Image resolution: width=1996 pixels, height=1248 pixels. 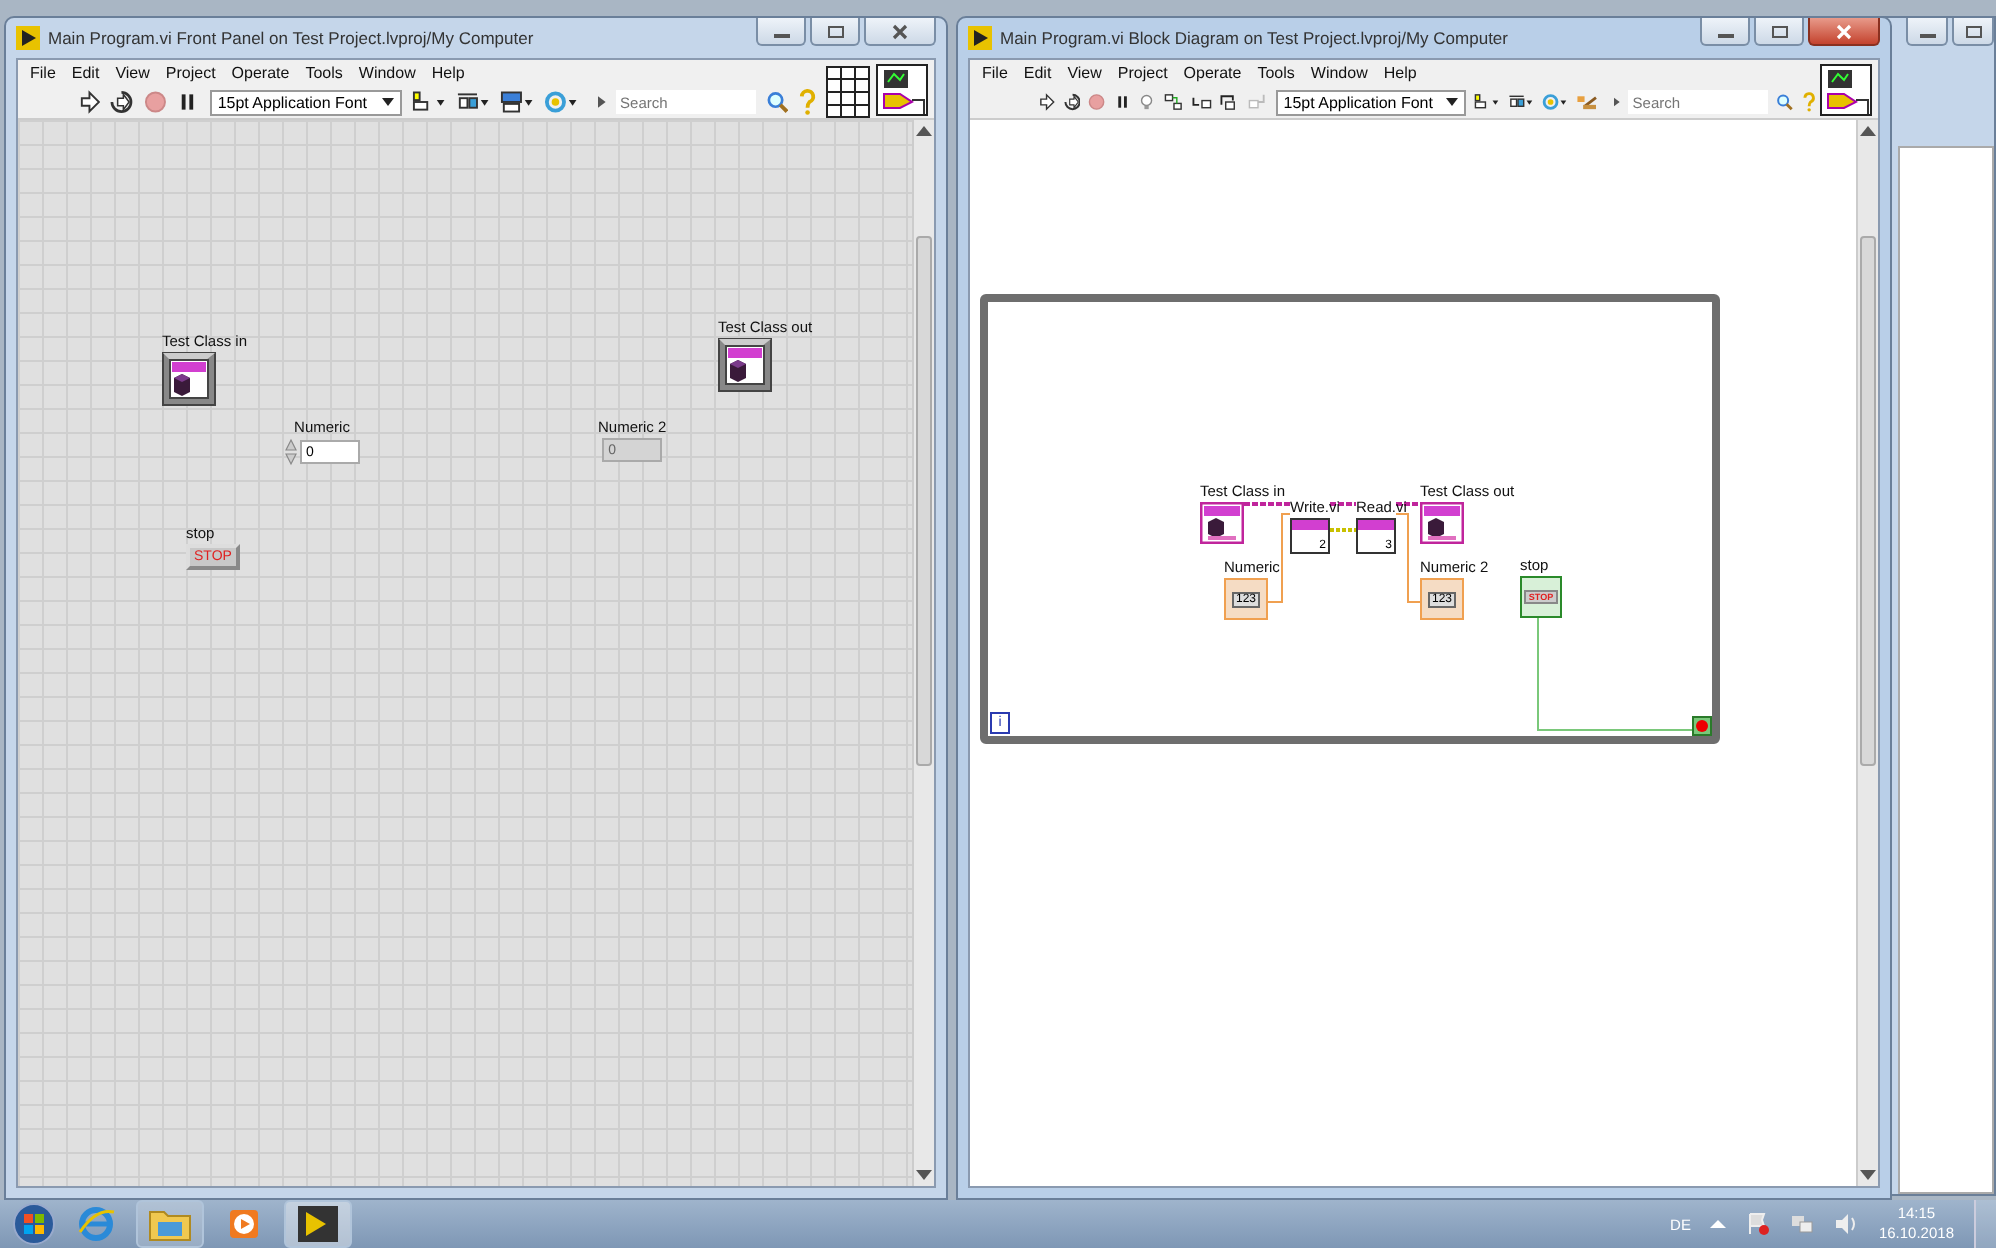 What do you see at coordinates (34, 1224) in the screenshot?
I see `start-button` at bounding box center [34, 1224].